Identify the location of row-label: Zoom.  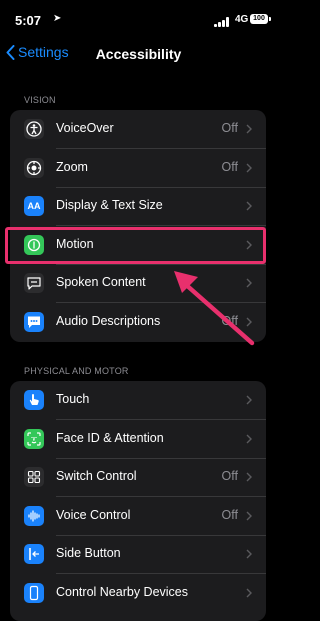
(72, 166).